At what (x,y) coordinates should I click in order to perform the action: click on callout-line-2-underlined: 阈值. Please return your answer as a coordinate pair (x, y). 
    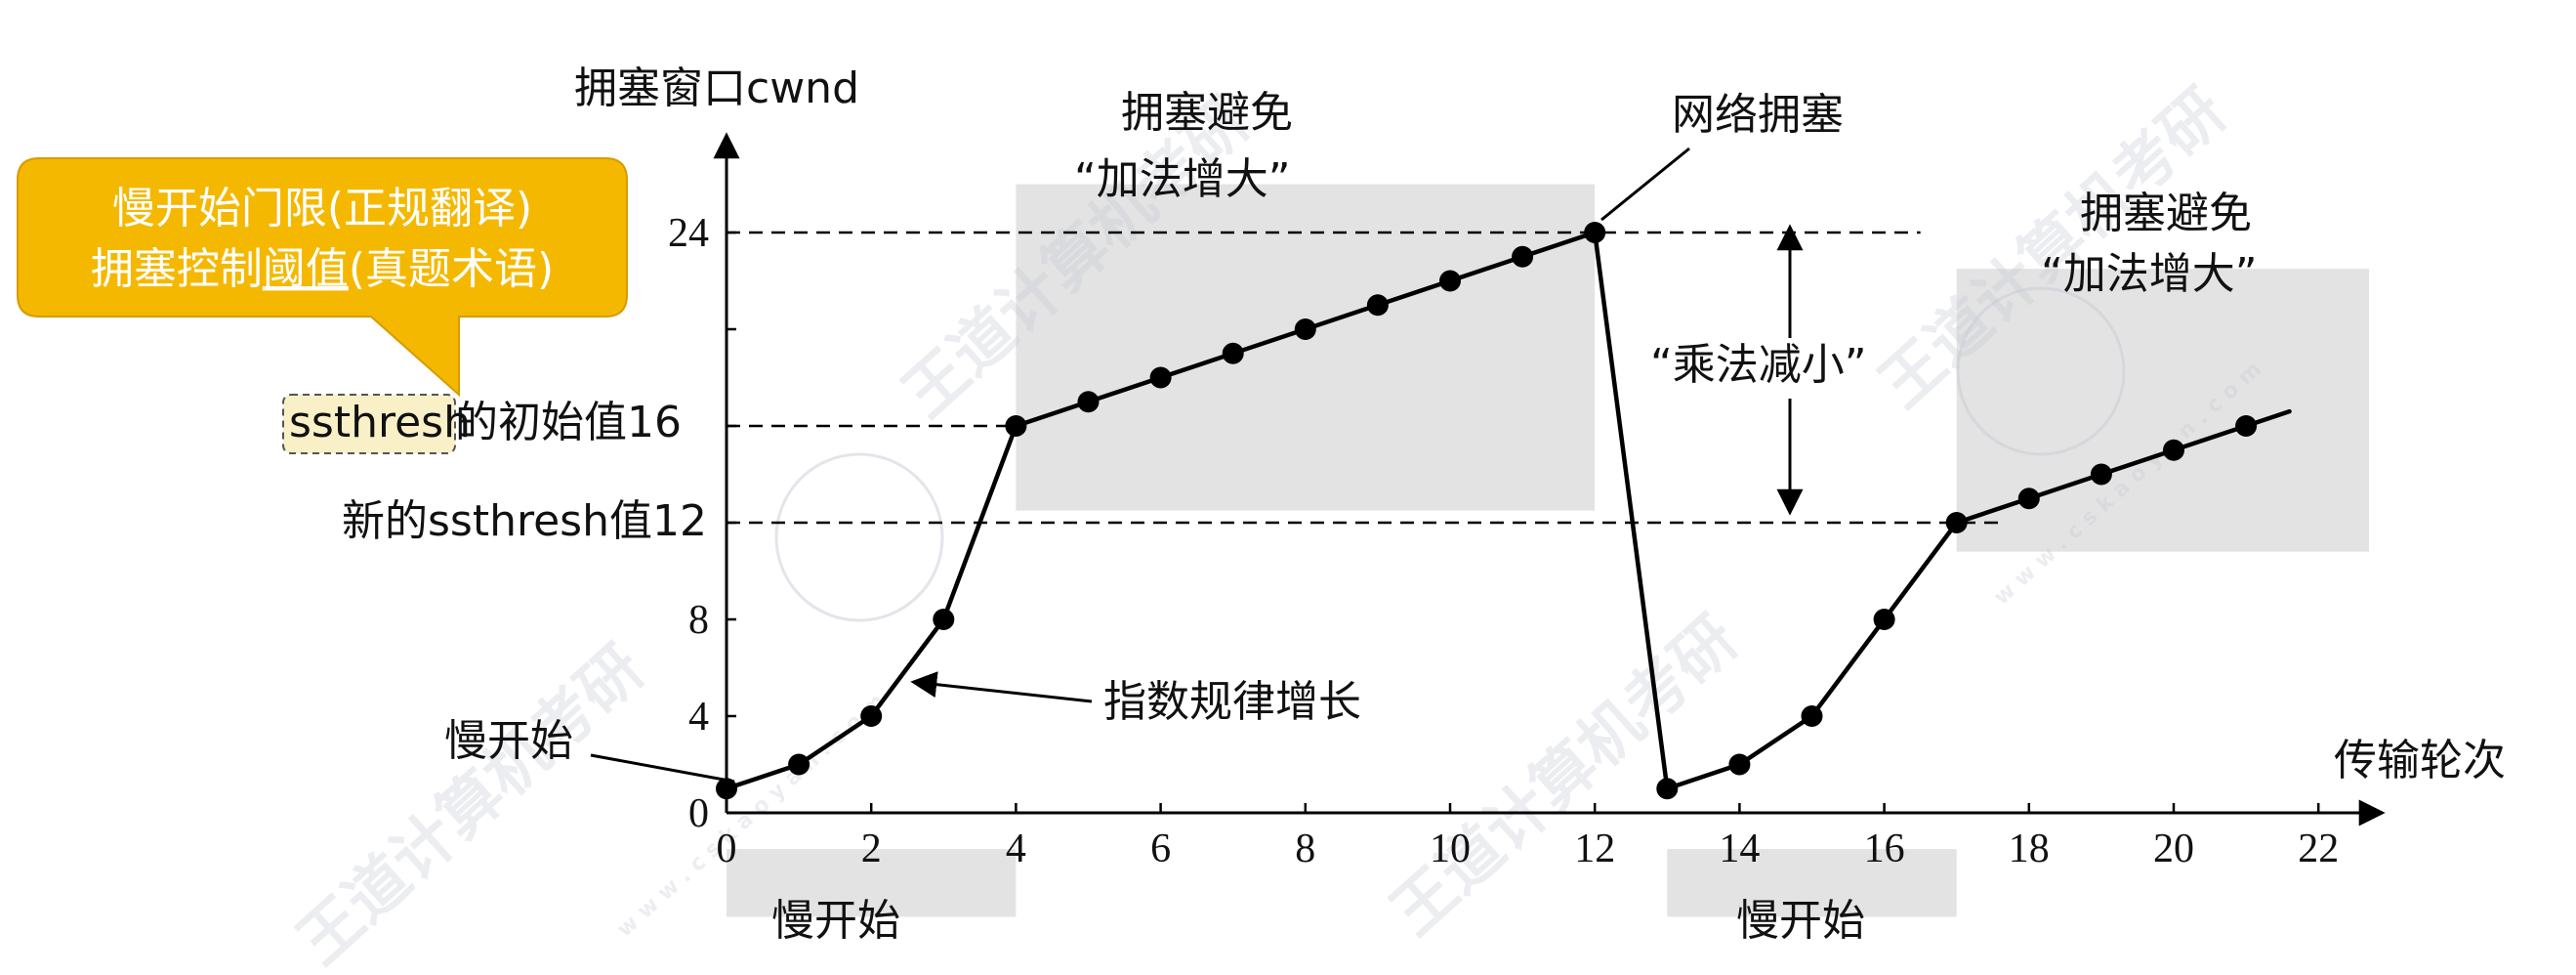
    Looking at the image, I should click on (306, 269).